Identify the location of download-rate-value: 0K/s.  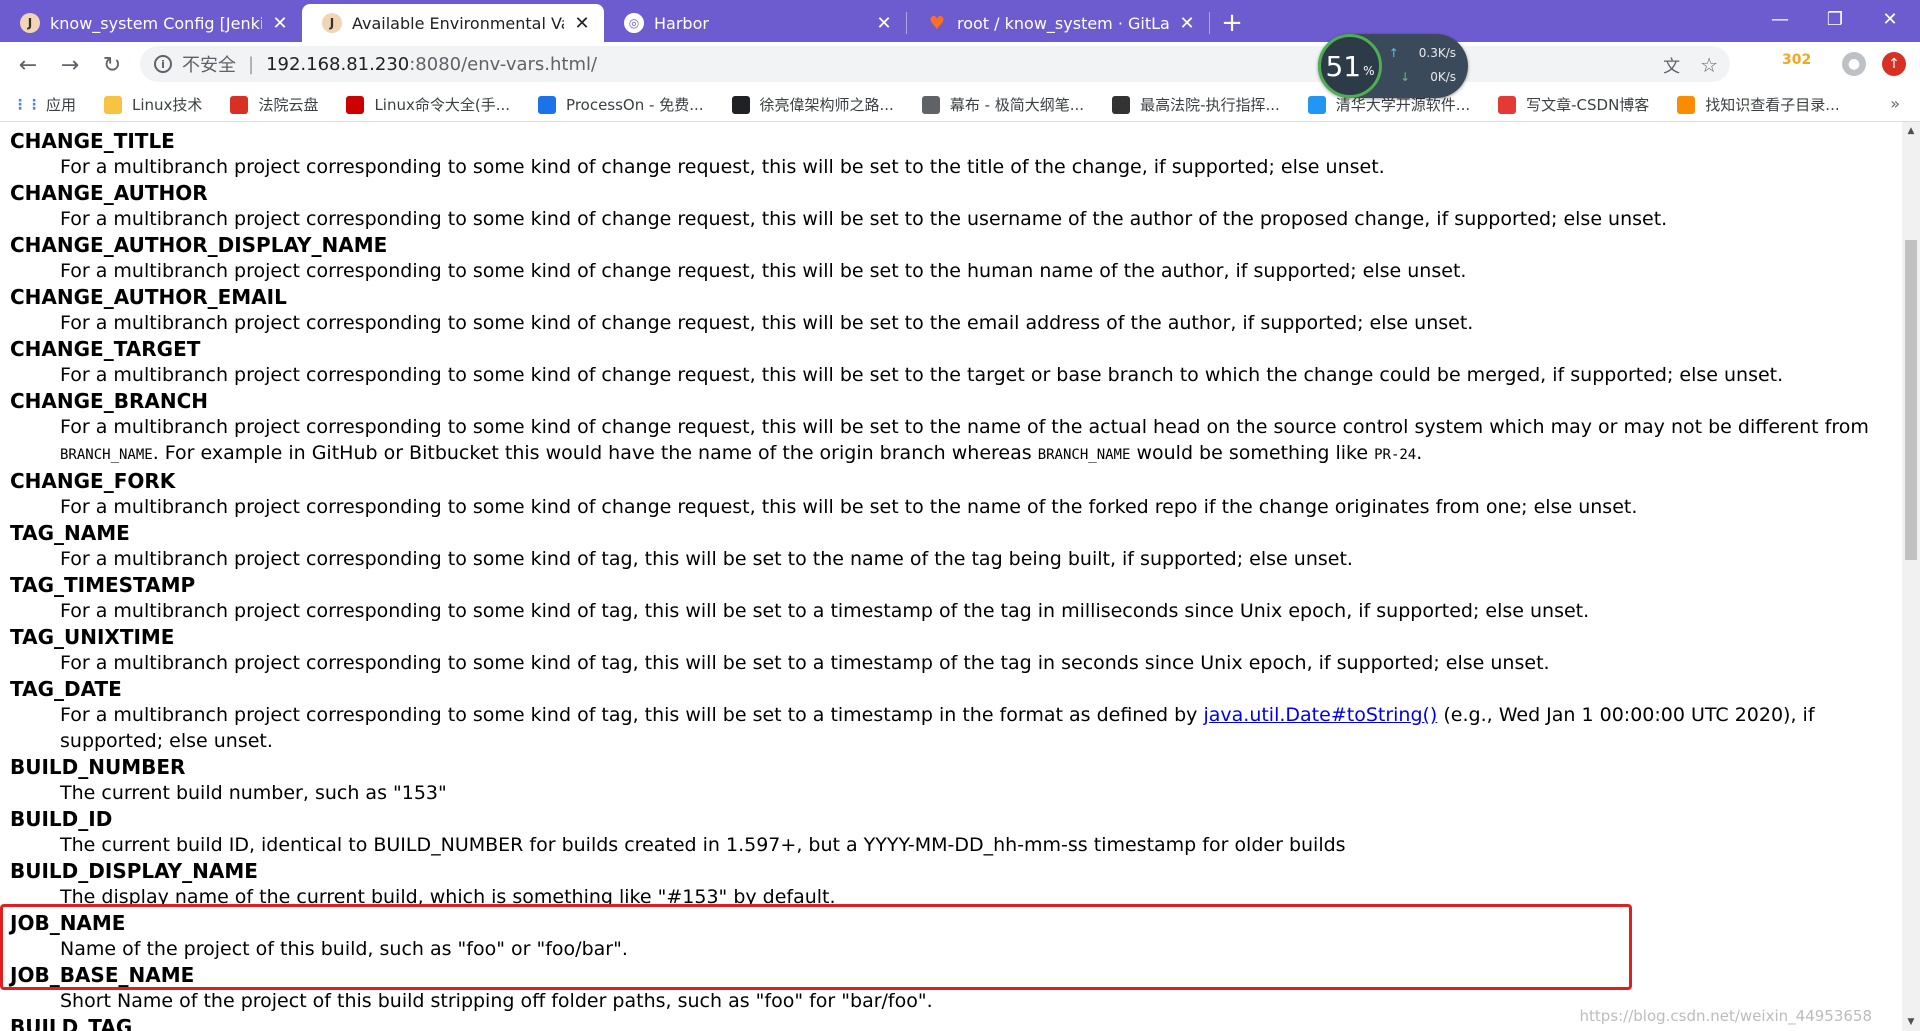
(1443, 77).